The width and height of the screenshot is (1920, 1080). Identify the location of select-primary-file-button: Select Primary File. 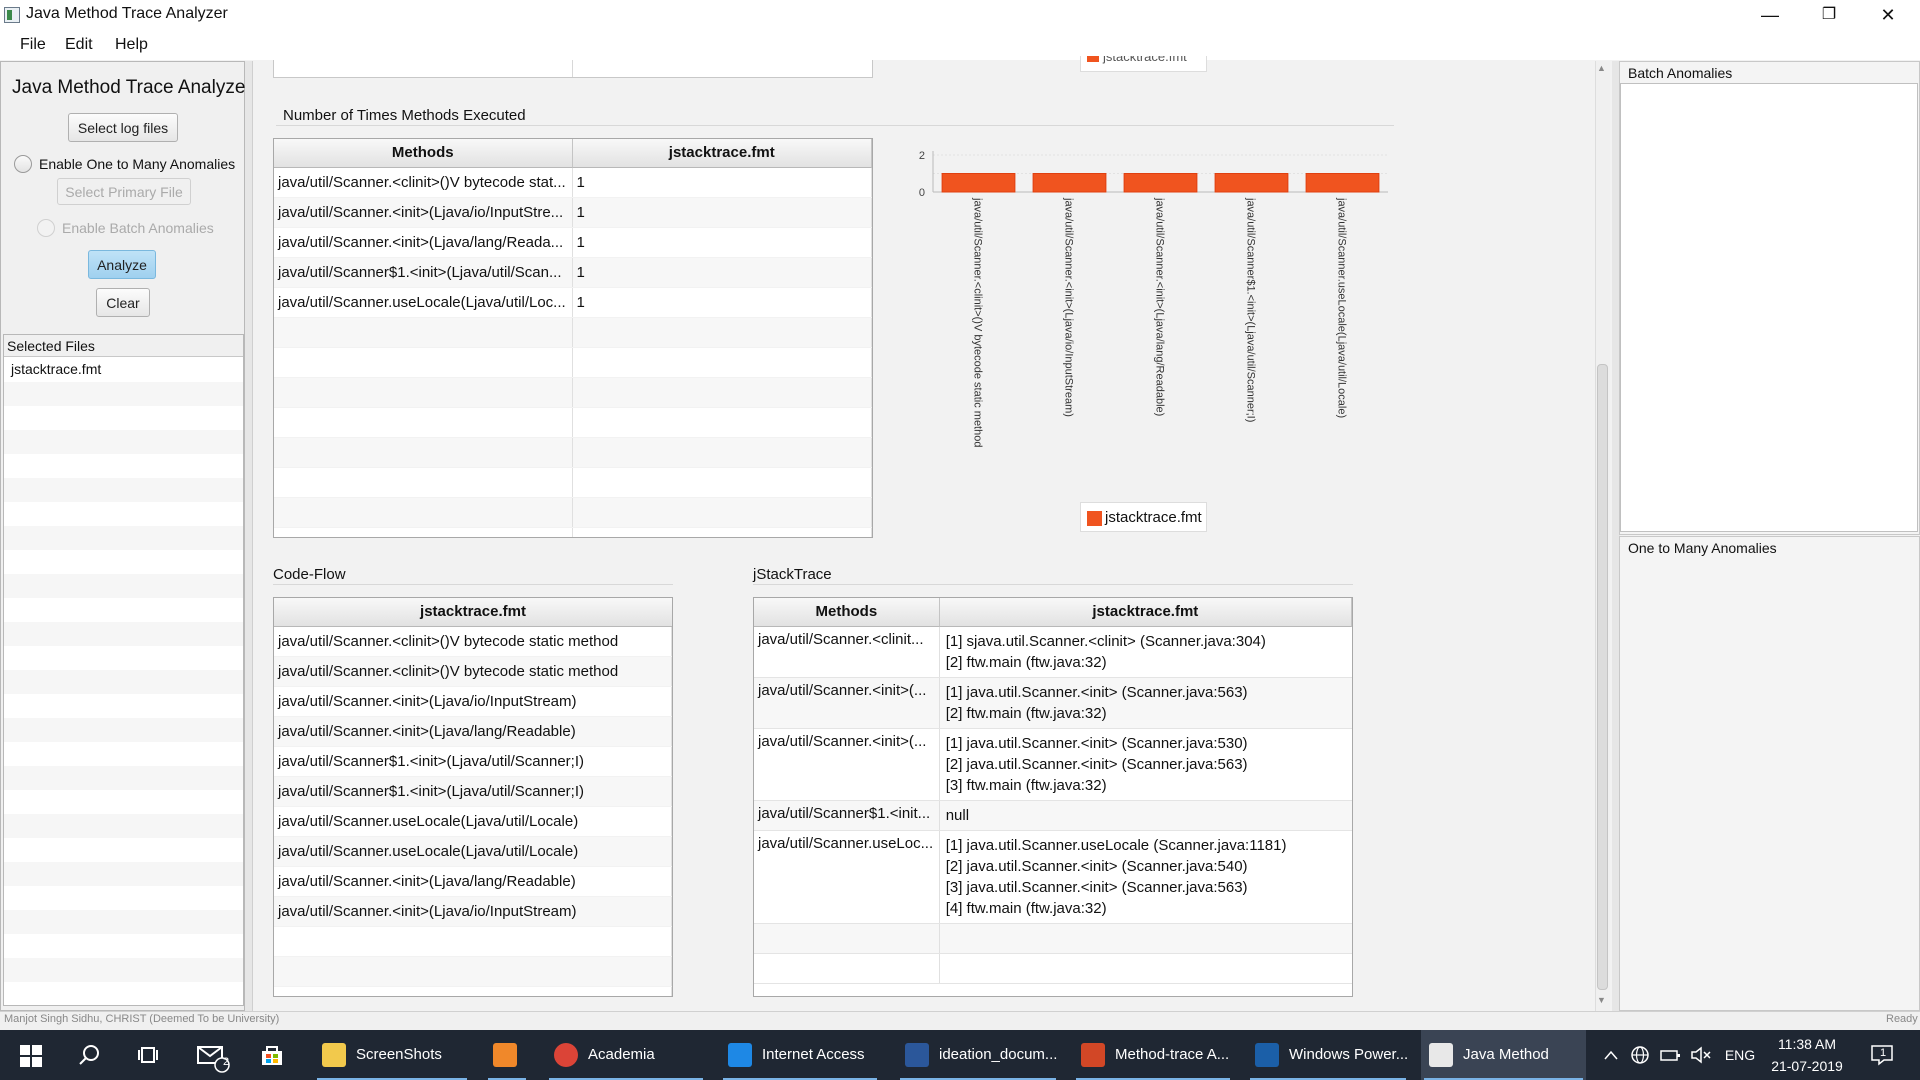
(124, 191).